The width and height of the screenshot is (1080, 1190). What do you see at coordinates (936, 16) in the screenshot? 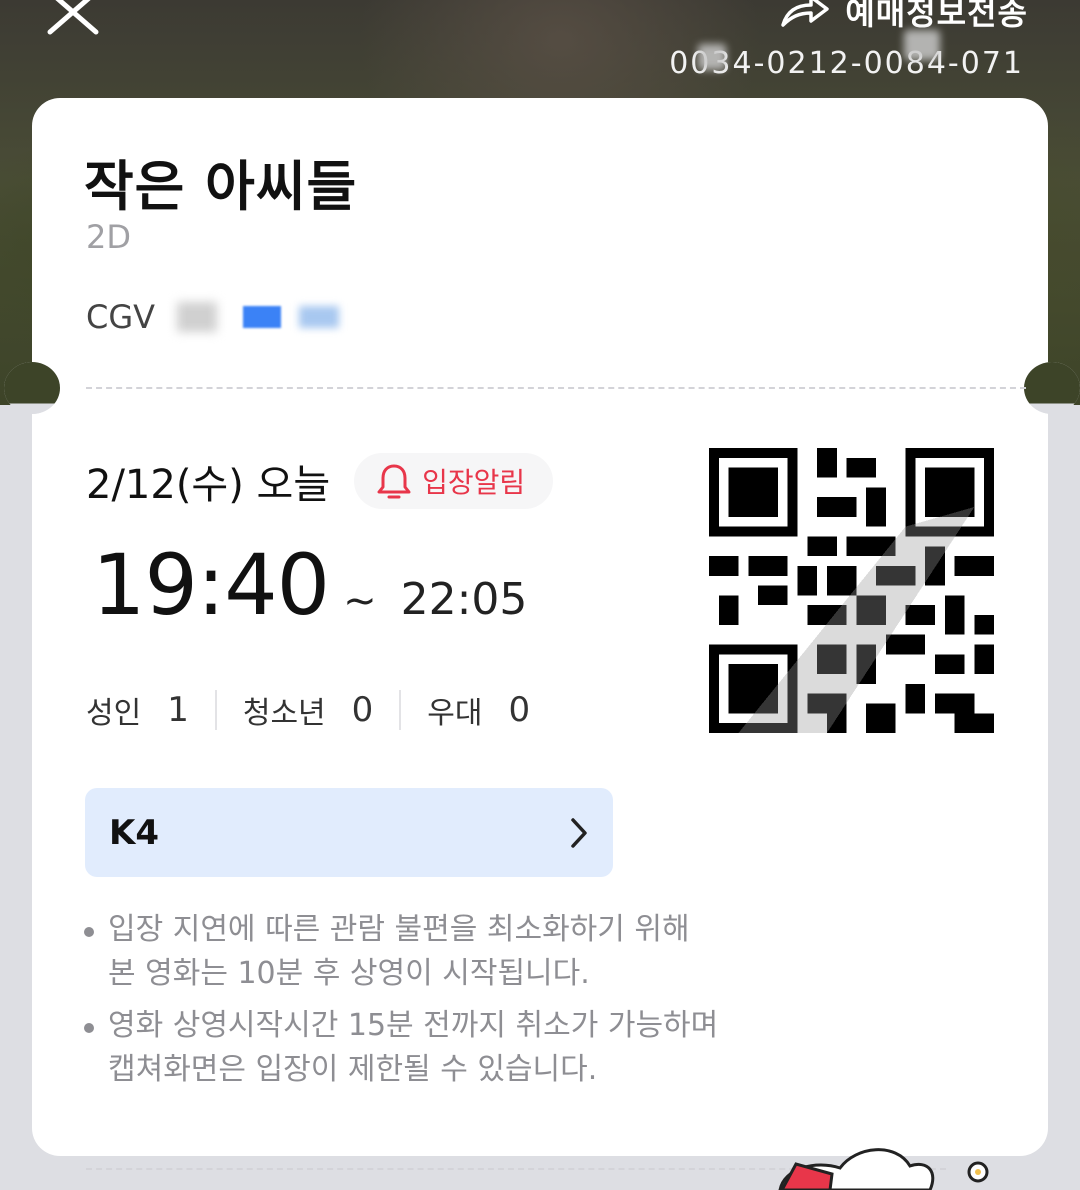
I see `share-label: 예매정보전송` at bounding box center [936, 16].